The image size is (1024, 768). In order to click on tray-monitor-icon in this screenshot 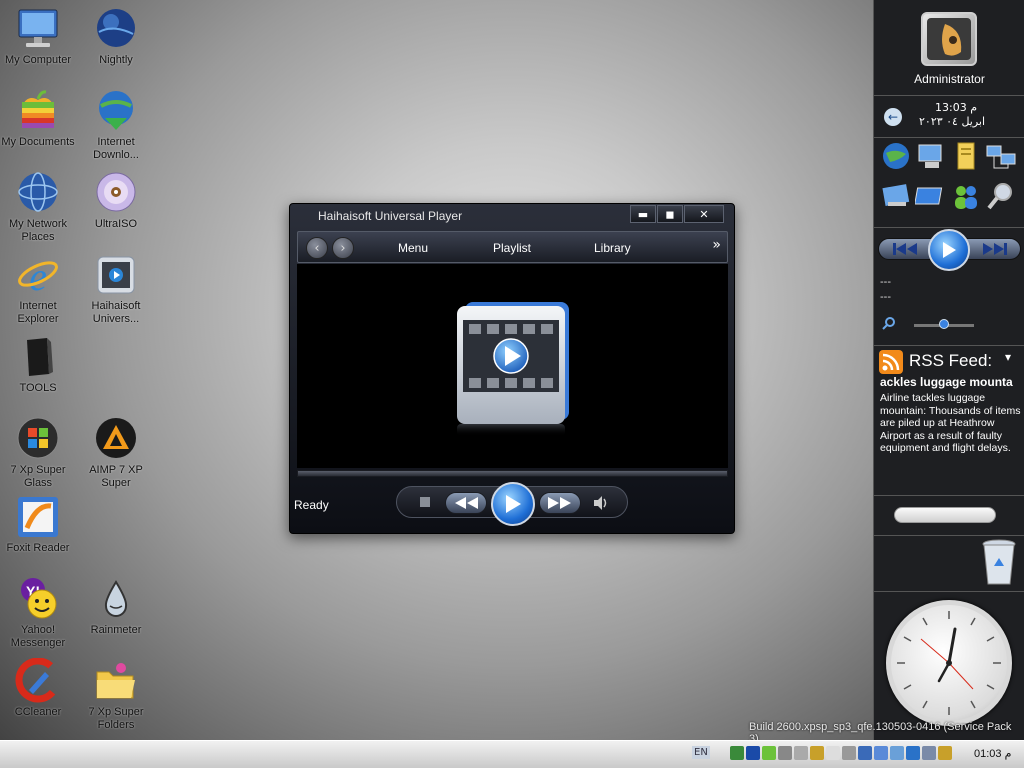, I will do `click(865, 753)`.